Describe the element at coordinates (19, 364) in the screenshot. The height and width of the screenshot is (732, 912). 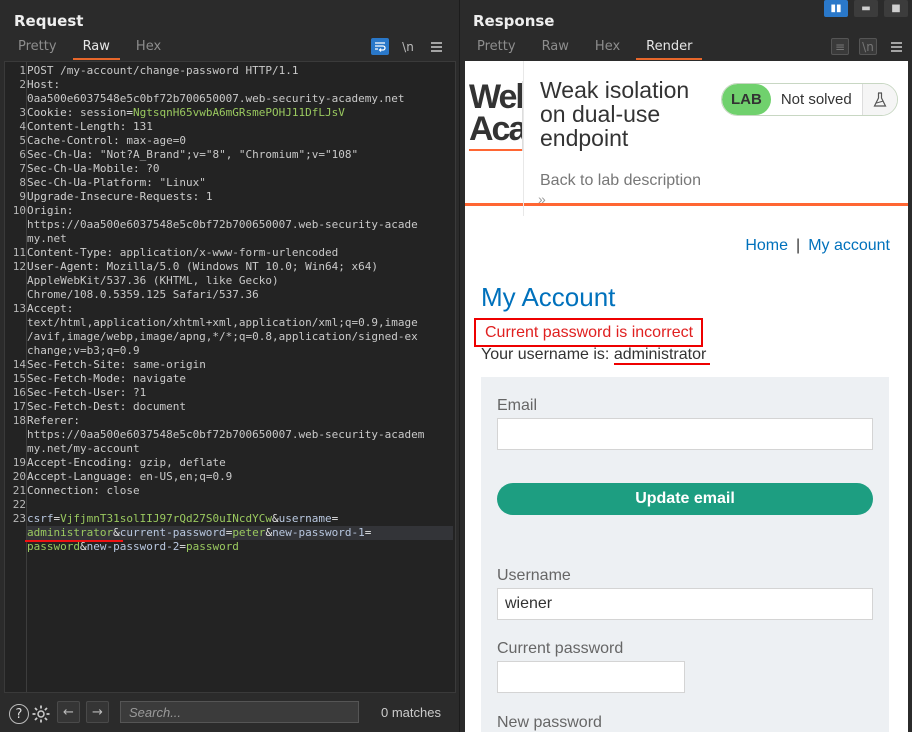
I see `line-number: 14` at that location.